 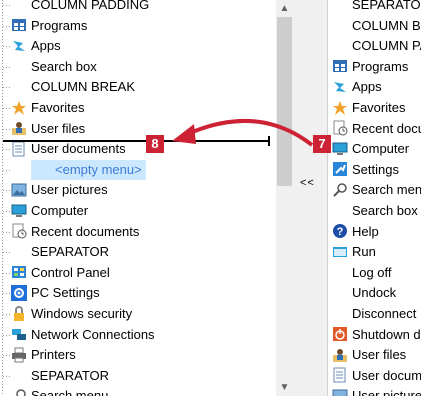 What do you see at coordinates (376, 46) in the screenshot?
I see `available-item-column-padding: COLUMN PADDING` at bounding box center [376, 46].